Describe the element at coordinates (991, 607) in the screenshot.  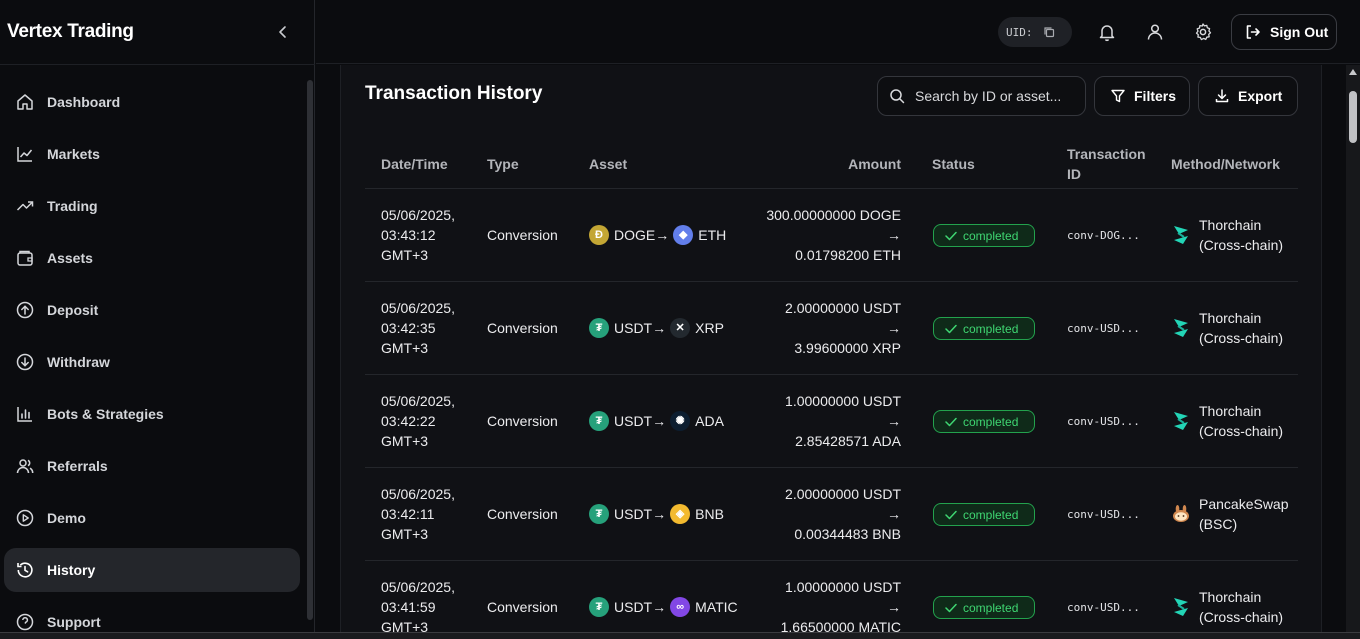
I see `status-label: completed` at that location.